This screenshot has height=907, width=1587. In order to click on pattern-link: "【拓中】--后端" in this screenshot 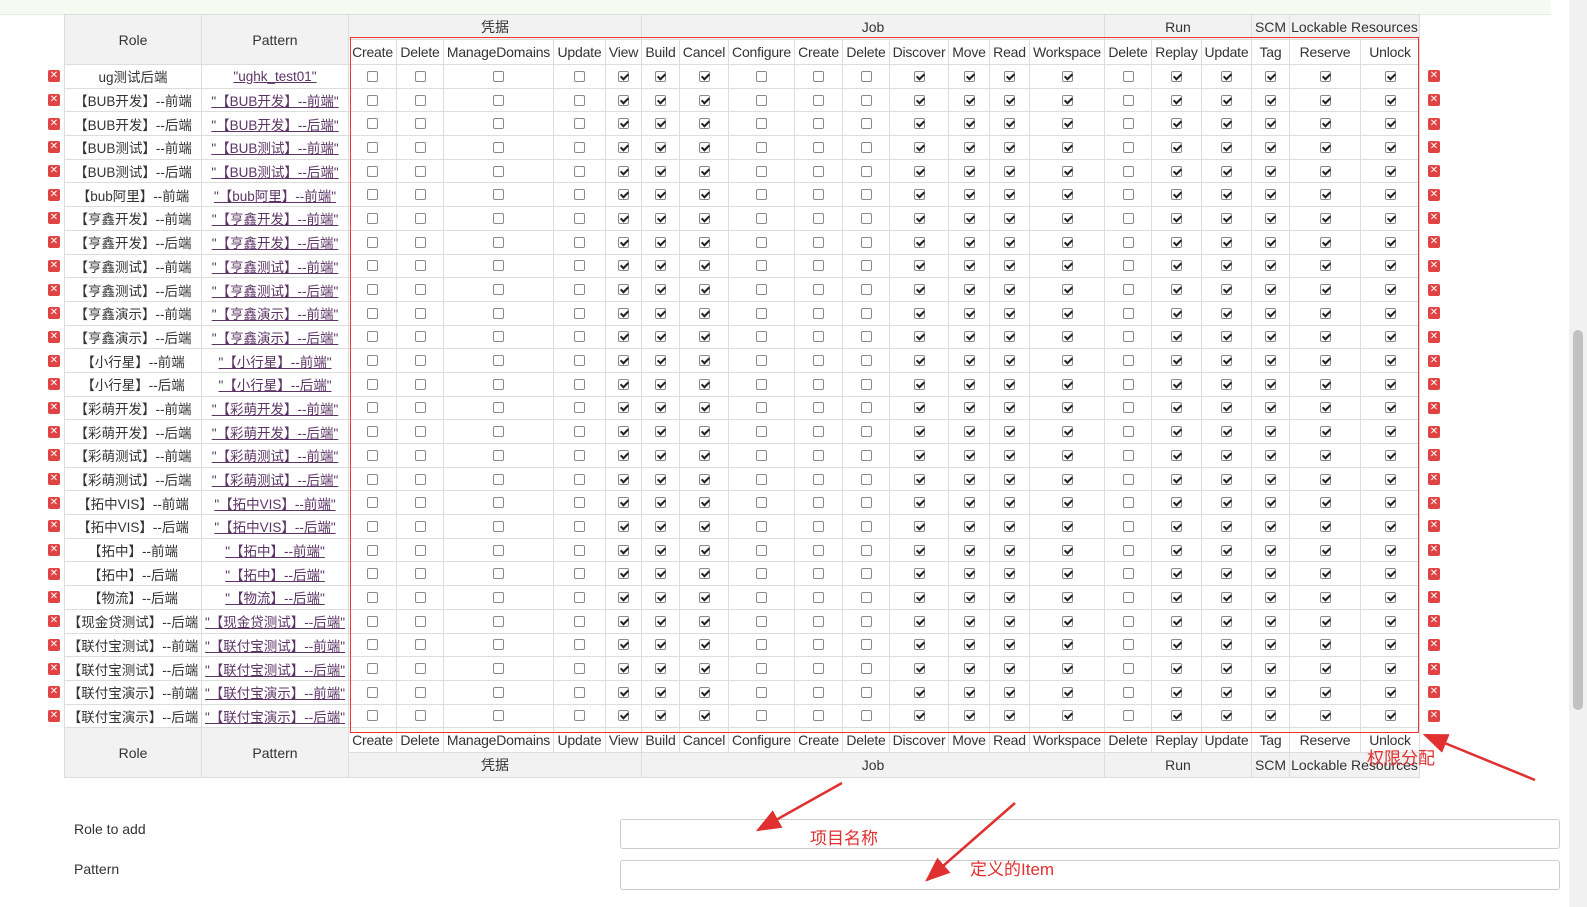, I will do `click(275, 575)`.